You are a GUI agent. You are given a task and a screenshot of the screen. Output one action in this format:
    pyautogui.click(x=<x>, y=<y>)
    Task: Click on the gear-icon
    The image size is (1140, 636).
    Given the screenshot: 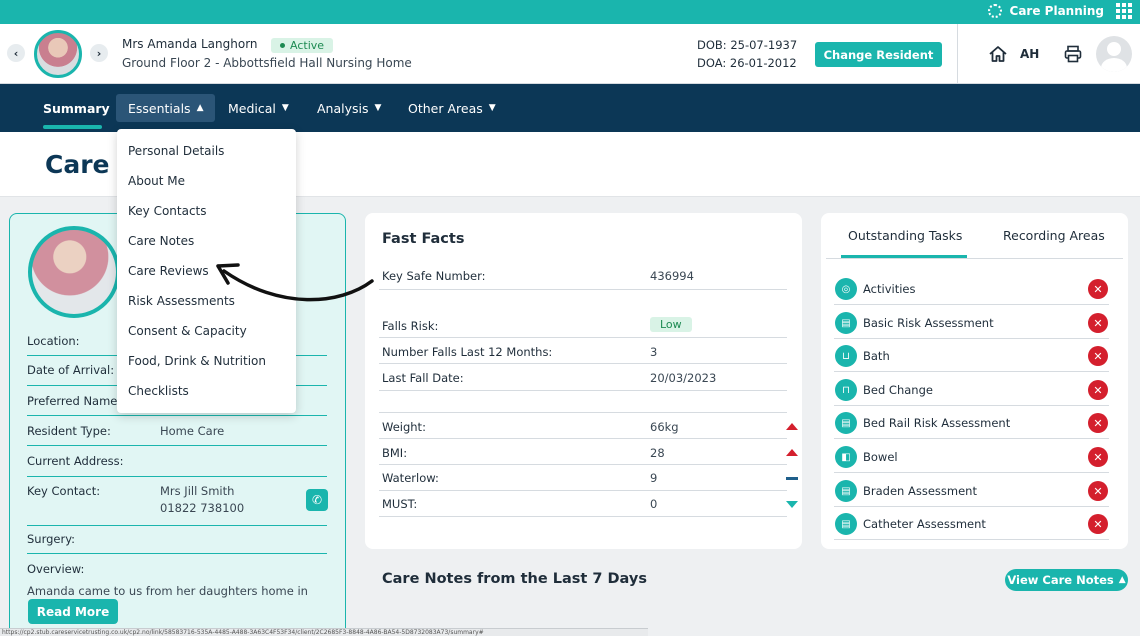 What is the action you would take?
    pyautogui.click(x=994, y=11)
    